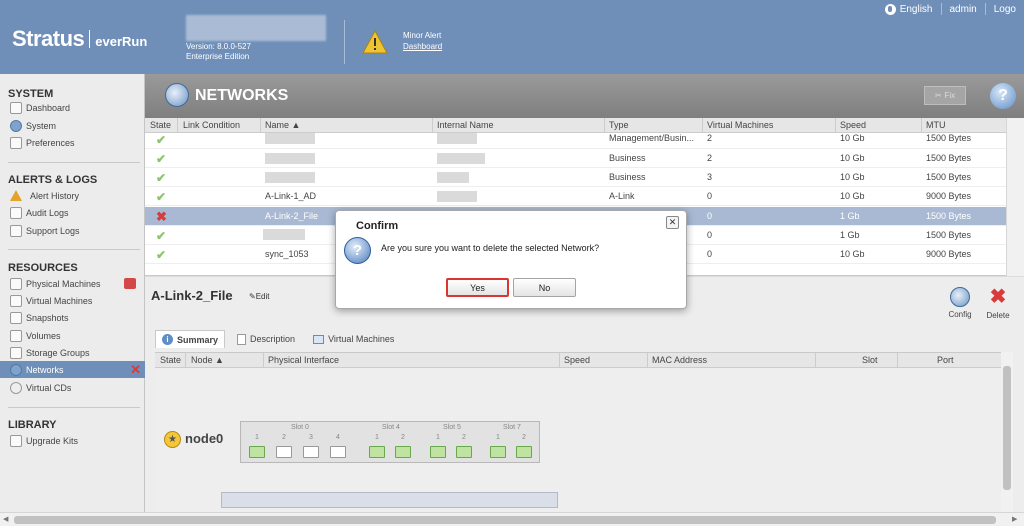  What do you see at coordinates (575, 158) in the screenshot?
I see `table-row: ✔ Business 2 10 Gb 1500 Bytes` at bounding box center [575, 158].